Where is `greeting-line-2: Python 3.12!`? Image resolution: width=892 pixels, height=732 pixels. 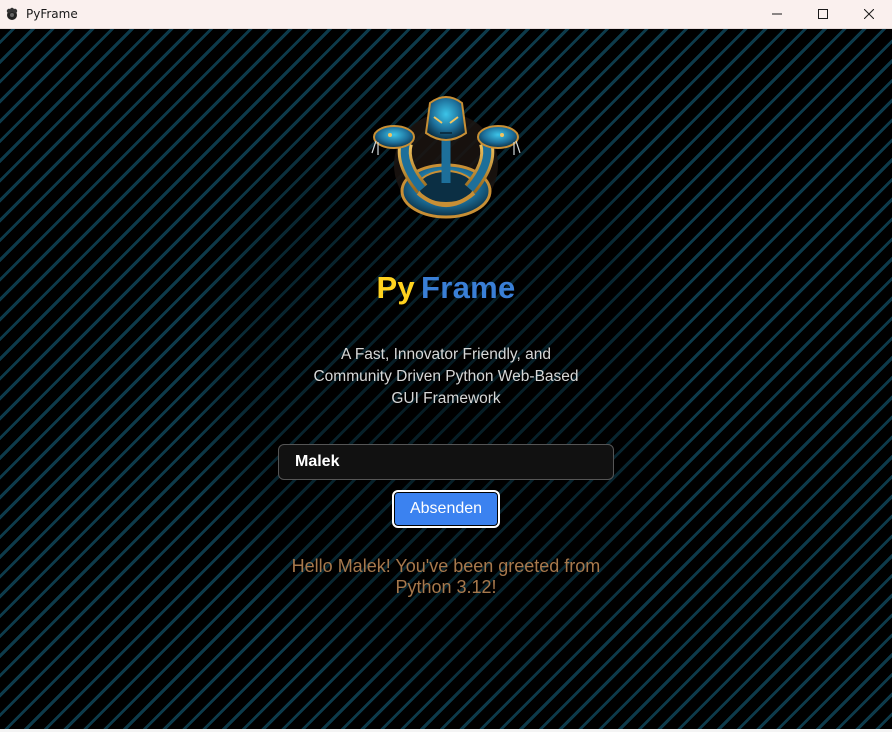 greeting-line-2: Python 3.12! is located at coordinates (446, 587).